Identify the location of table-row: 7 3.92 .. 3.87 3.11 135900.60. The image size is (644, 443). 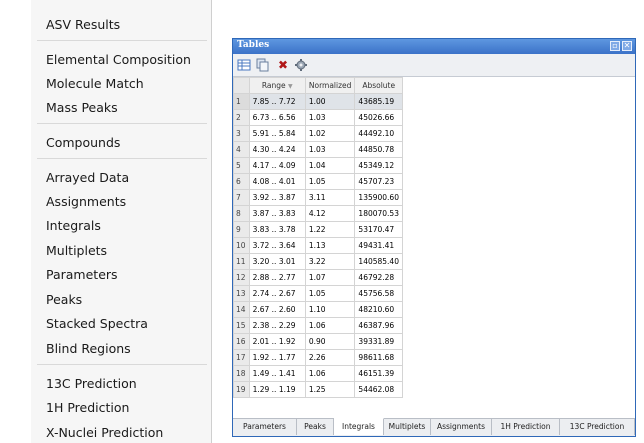
(318, 197).